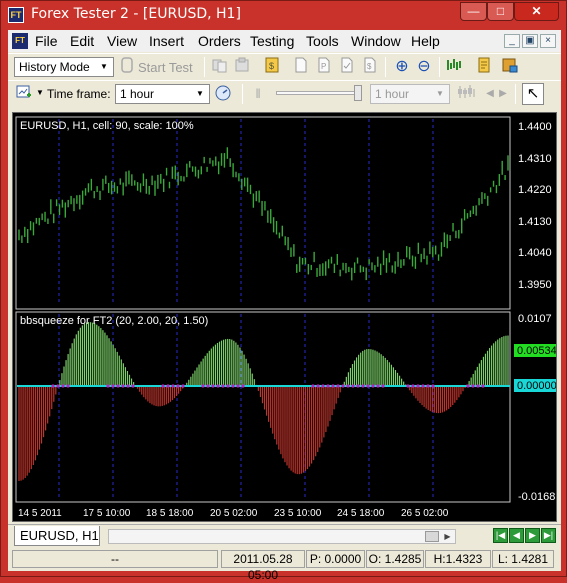 This screenshot has height=583, width=567. I want to click on status-high: H:1.4323, so click(458, 559).